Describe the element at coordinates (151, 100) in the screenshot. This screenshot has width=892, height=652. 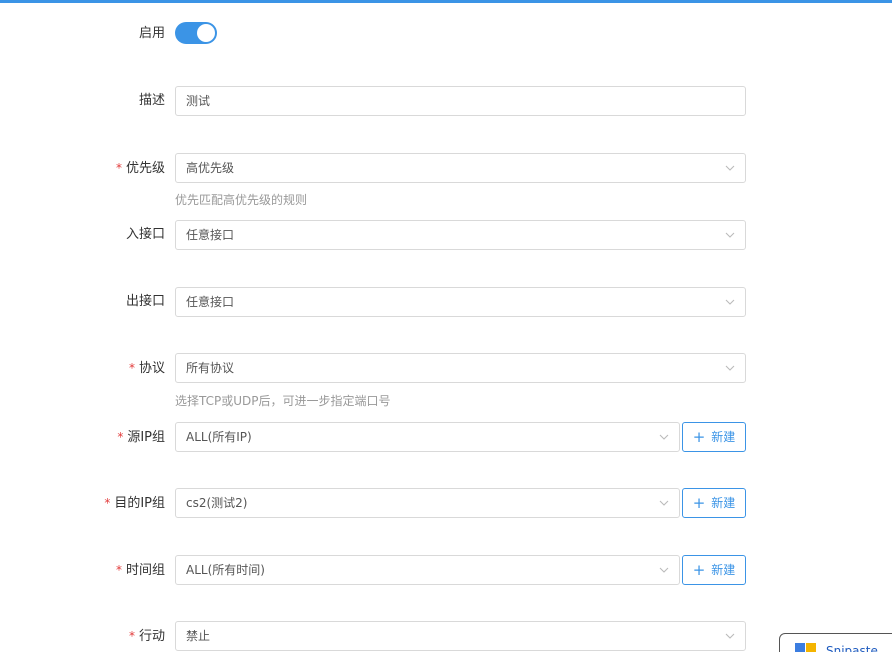
I see `description-label: 描述` at that location.